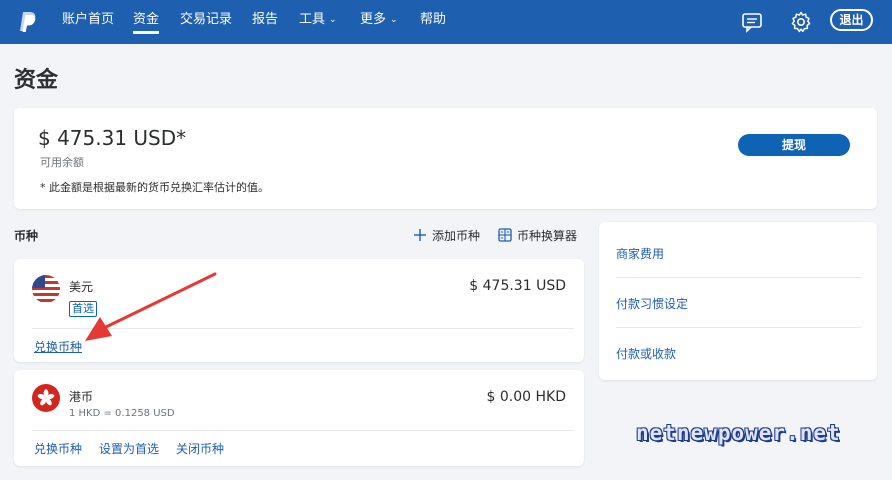 The image size is (892, 480). Describe the element at coordinates (299, 310) in the screenshot. I see `currency-card-usd: 美元 首选 $ 475.31 USD 兑换币种` at that location.